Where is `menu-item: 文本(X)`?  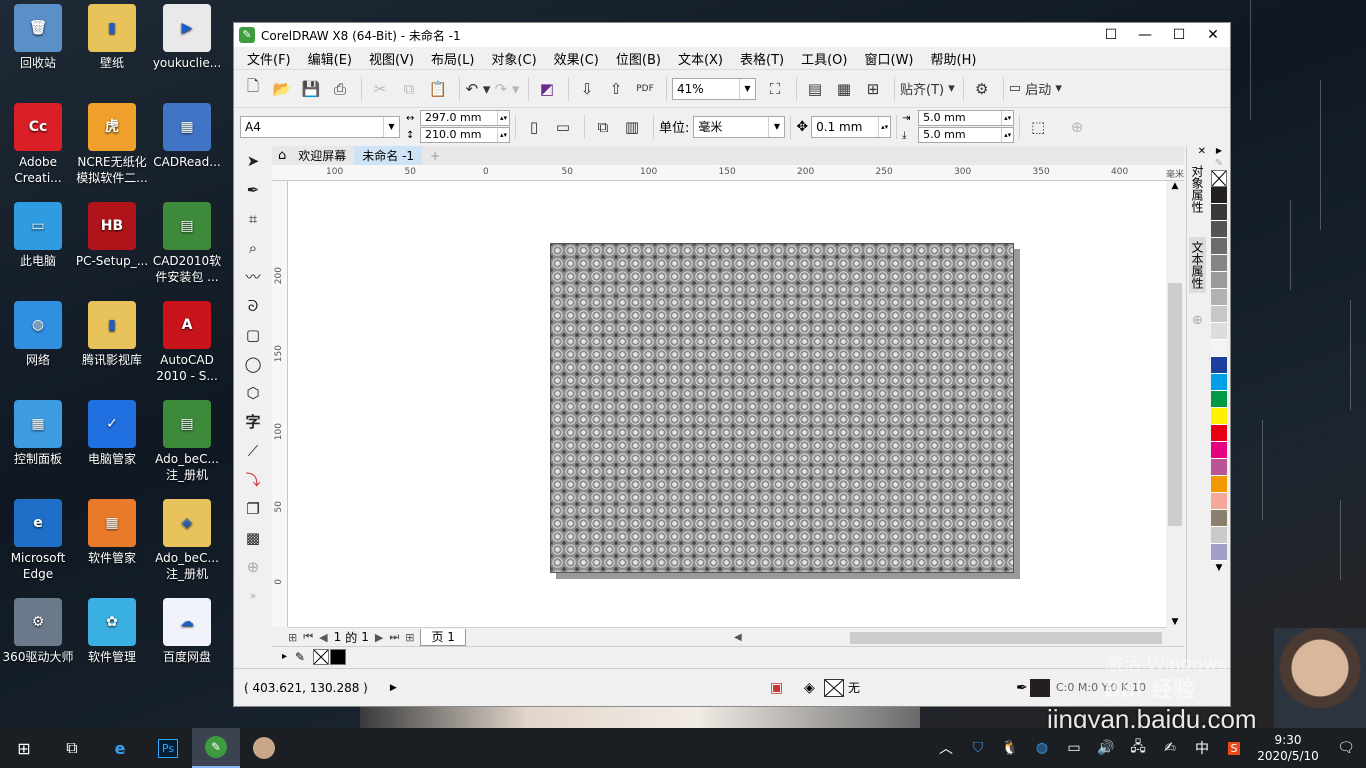
menu-item: 文本(X) is located at coordinates (702, 58).